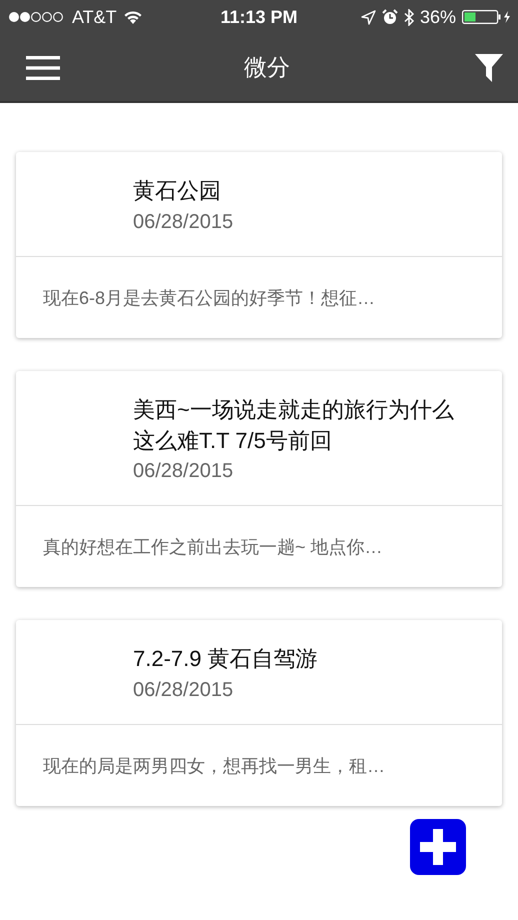 This screenshot has height=920, width=518. Describe the element at coordinates (294, 425) in the screenshot. I see `post-title: 美西~一场说走就走的旅行为什么这么难T.T 7/5号前回` at that location.